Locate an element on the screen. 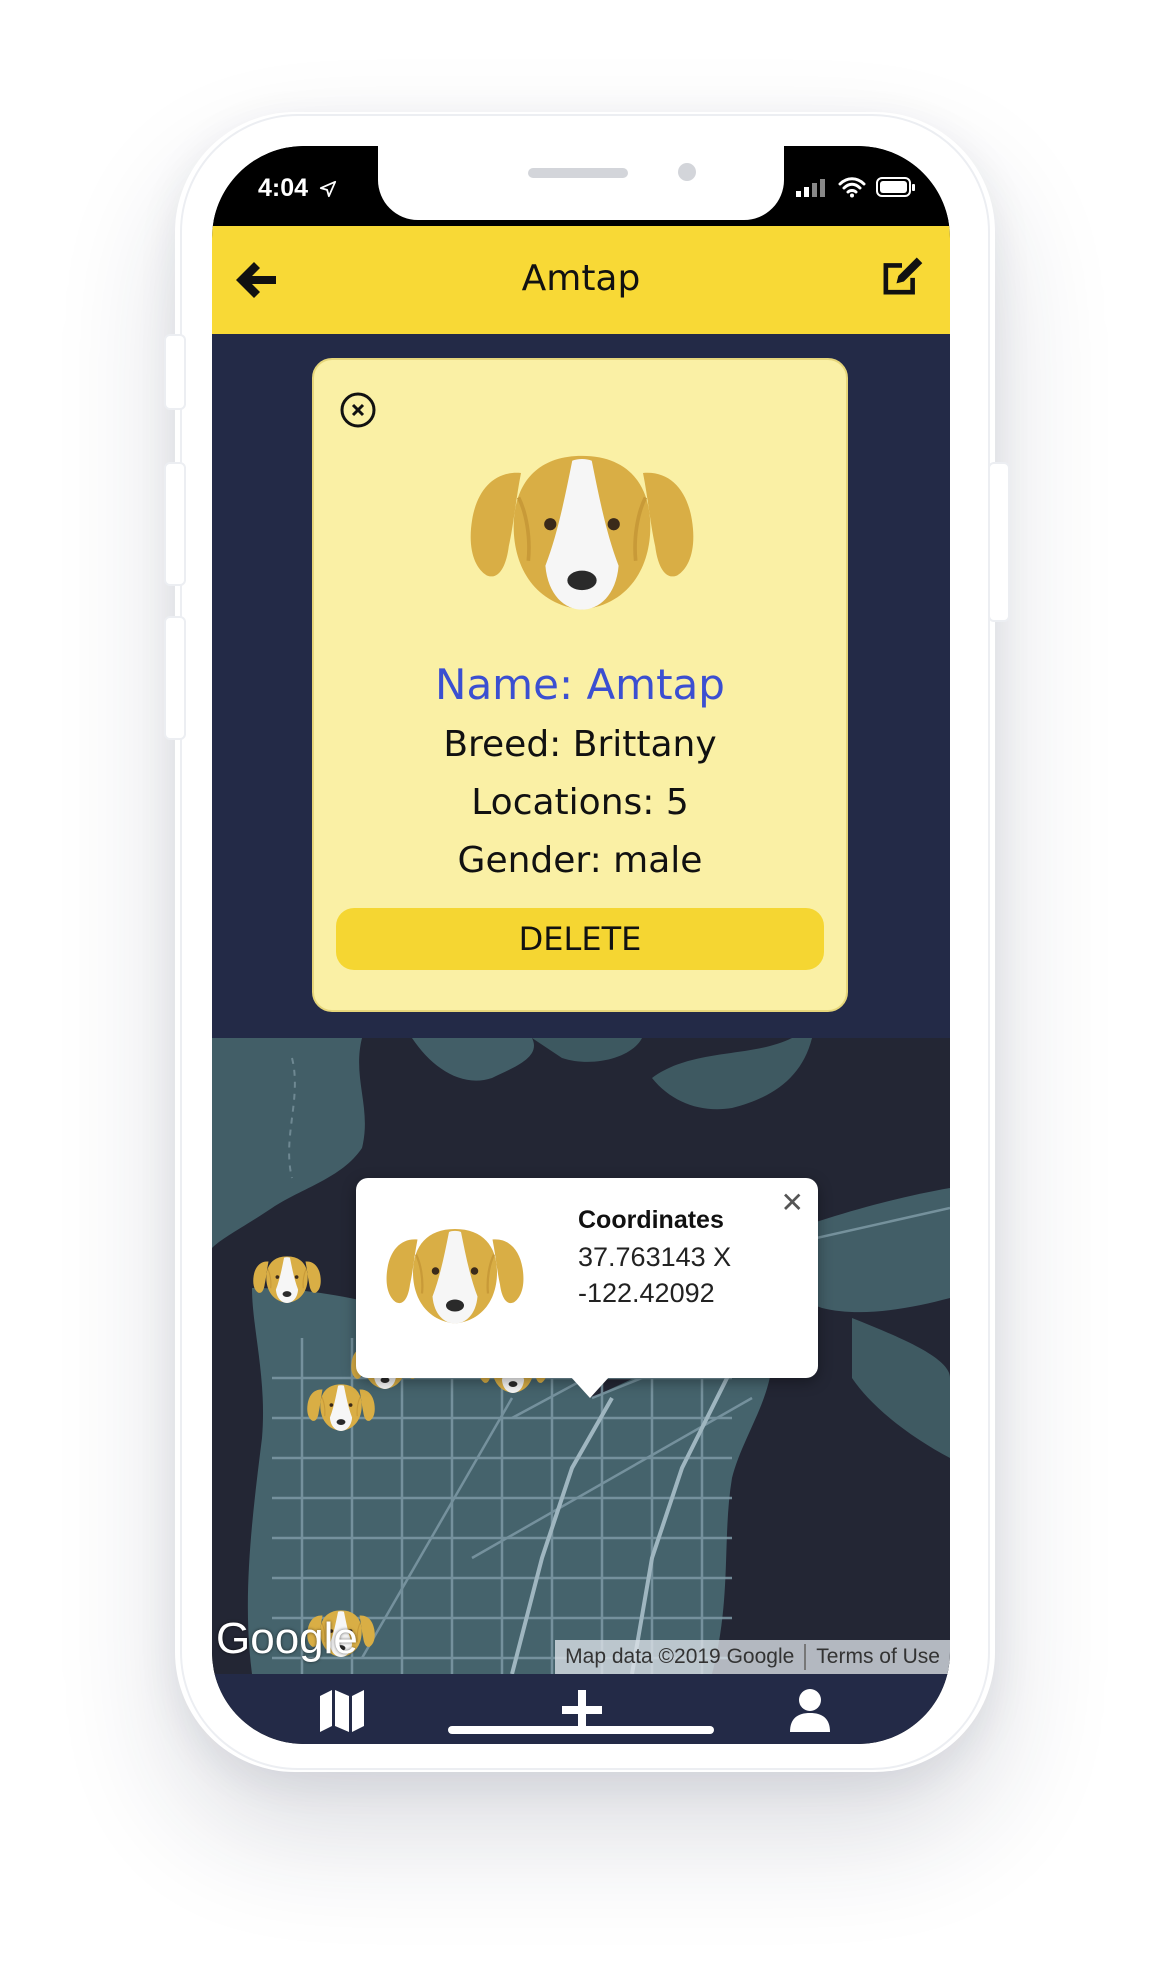 This screenshot has width=1175, height=1986. home-indicator is located at coordinates (581, 1730).